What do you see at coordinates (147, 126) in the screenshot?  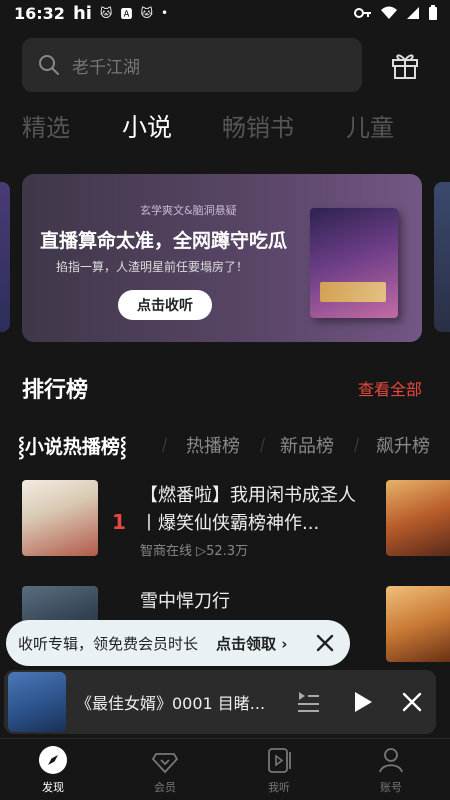 I see `tab-xiaoshuo: 小说` at bounding box center [147, 126].